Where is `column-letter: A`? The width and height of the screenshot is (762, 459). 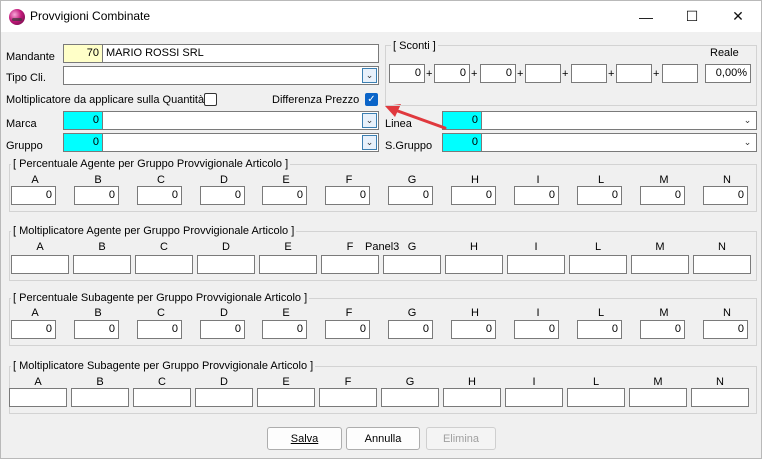
column-letter: A is located at coordinates (35, 313).